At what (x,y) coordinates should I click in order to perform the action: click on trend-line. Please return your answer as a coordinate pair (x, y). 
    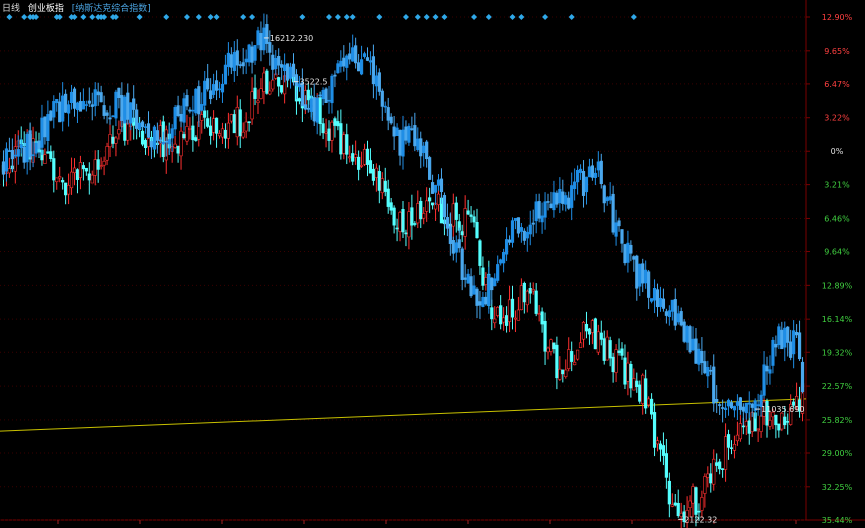
    Looking at the image, I should click on (403, 415).